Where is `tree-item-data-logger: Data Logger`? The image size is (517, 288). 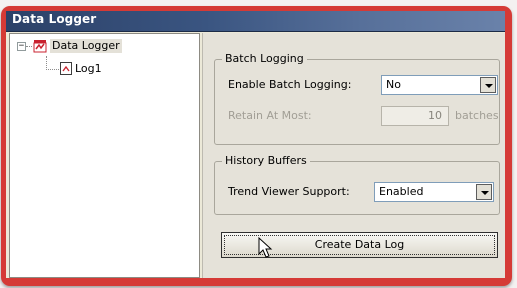
tree-item-data-logger: Data Logger is located at coordinates (86, 46).